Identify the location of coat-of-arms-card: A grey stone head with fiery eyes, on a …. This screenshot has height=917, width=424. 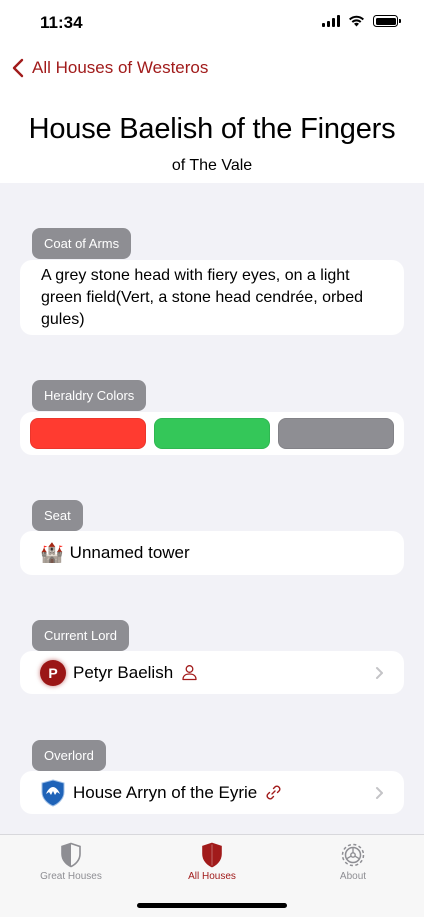
(212, 297).